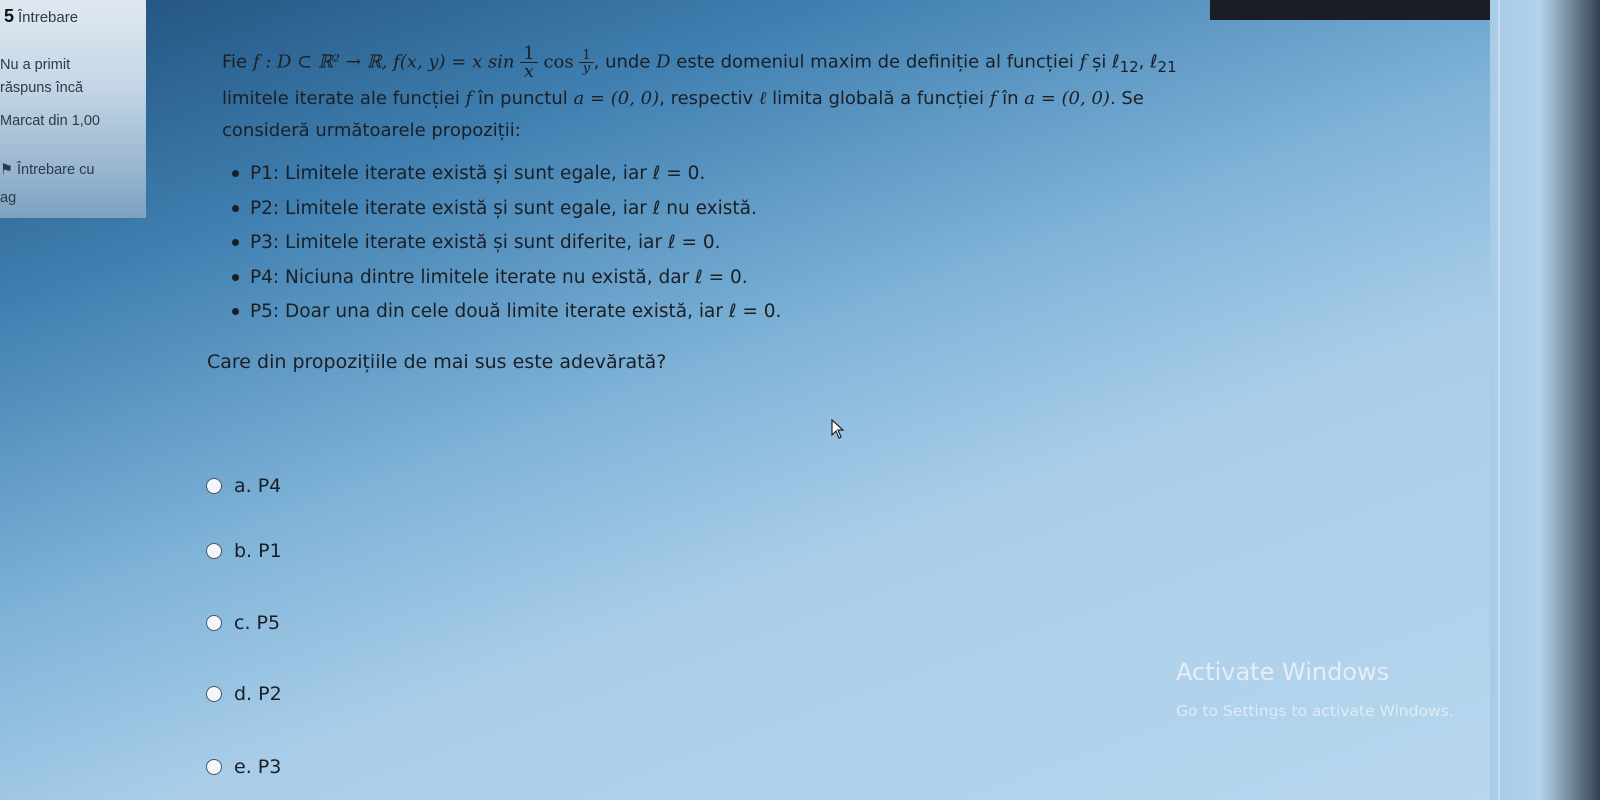 Image resolution: width=1600 pixels, height=800 pixels. What do you see at coordinates (41, 16) in the screenshot?
I see `question-number: 5 Întrebare` at bounding box center [41, 16].